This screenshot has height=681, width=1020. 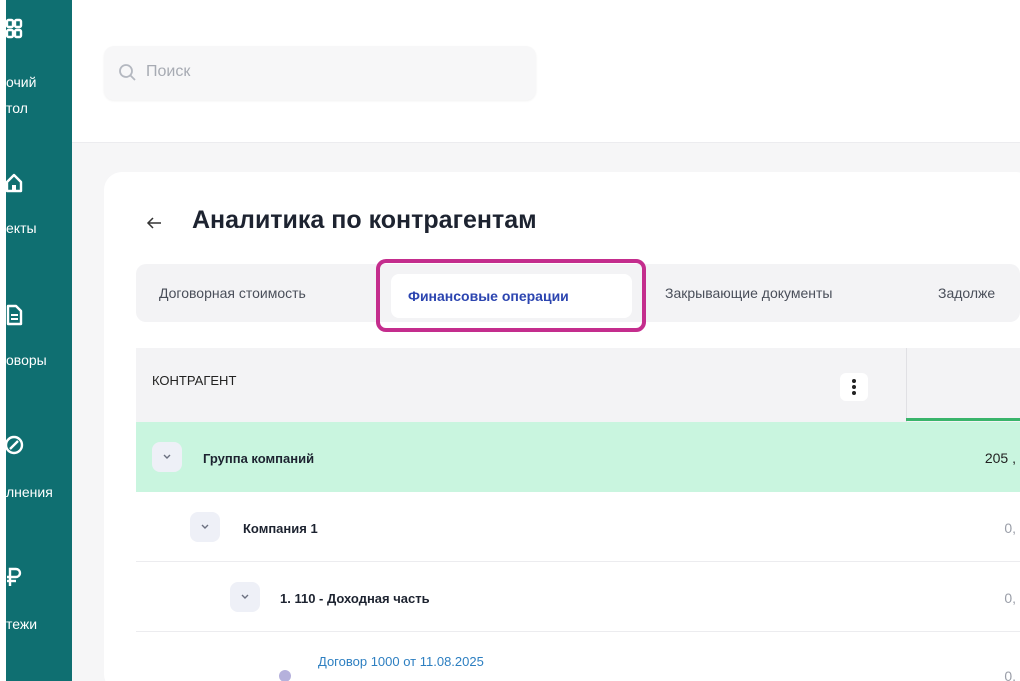 What do you see at coordinates (963, 419) in the screenshot?
I see `header-accent-line` at bounding box center [963, 419].